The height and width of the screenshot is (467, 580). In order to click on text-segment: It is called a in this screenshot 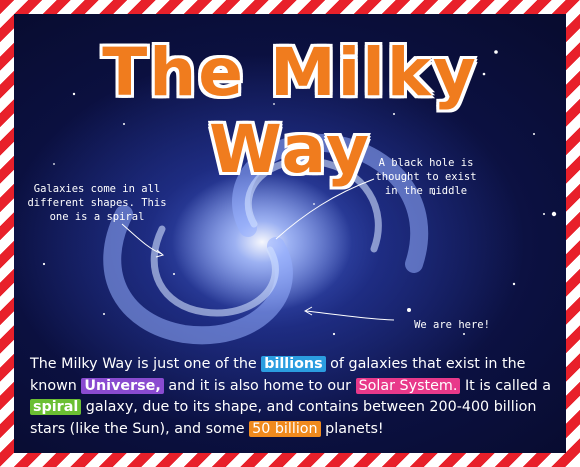, I will do `click(506, 385)`.